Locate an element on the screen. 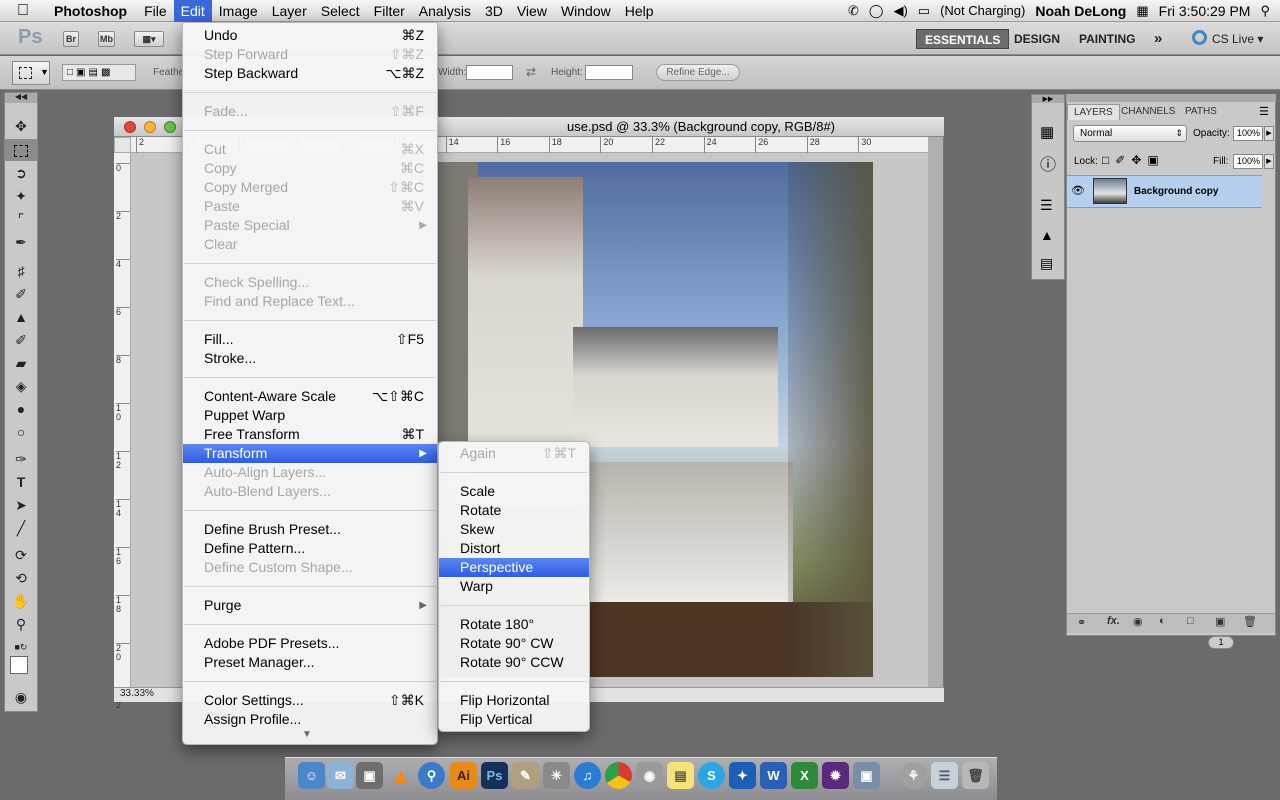 The height and width of the screenshot is (800, 1280). page-indicator: 1 is located at coordinates (1221, 642).